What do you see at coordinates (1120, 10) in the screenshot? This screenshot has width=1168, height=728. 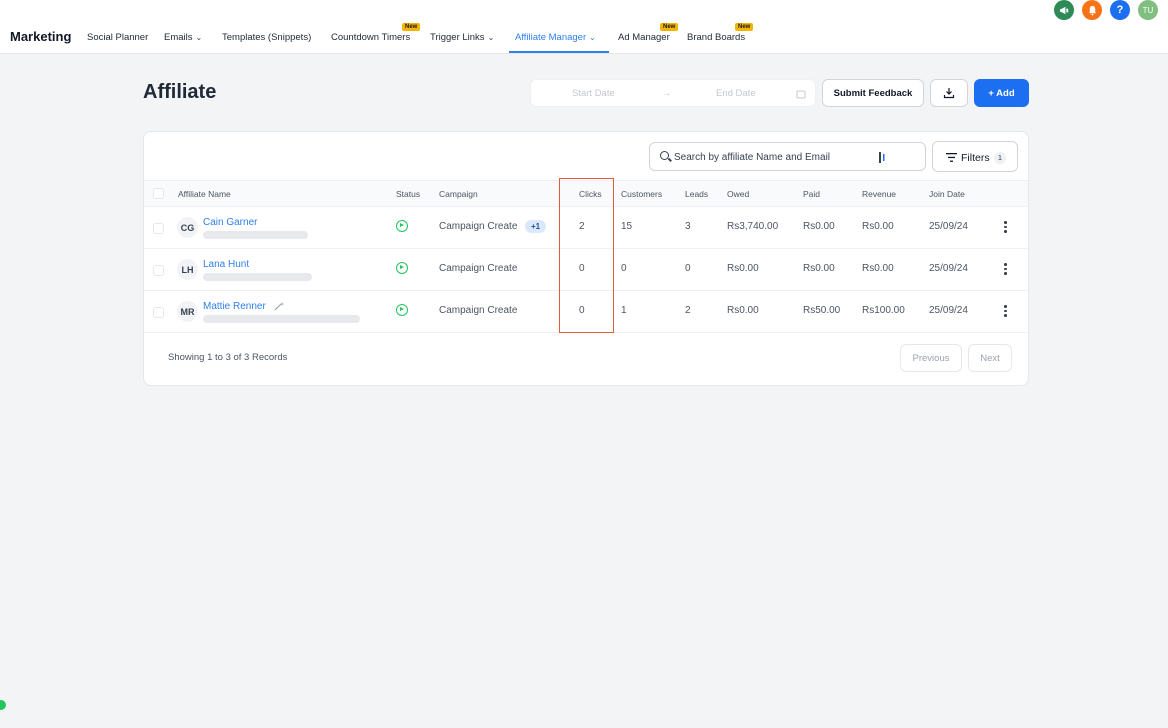 I see `help-icon: ?` at bounding box center [1120, 10].